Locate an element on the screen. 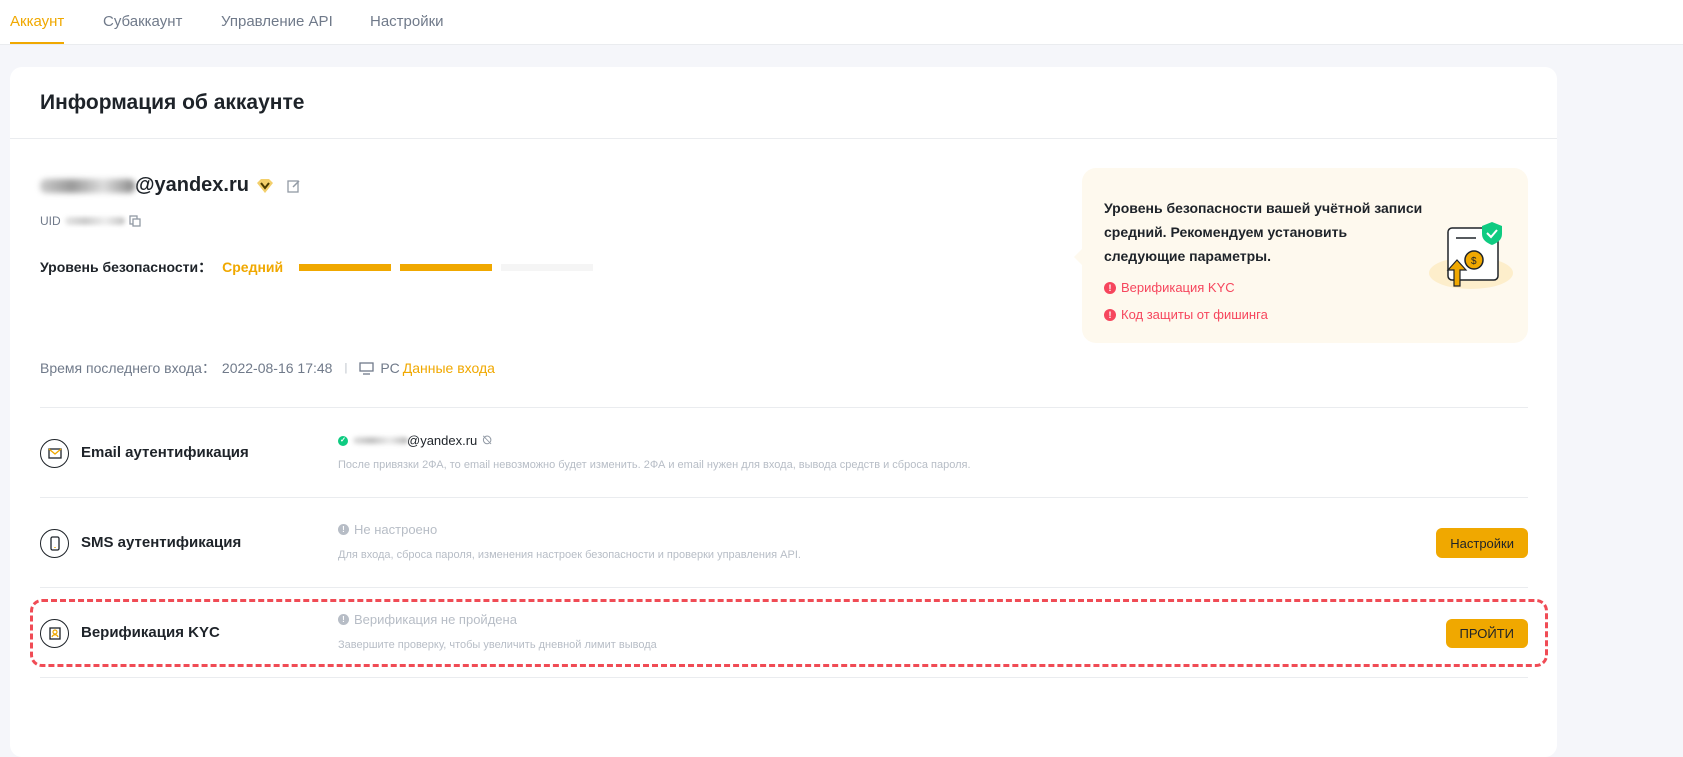 The height and width of the screenshot is (757, 1683). recommend-antiphishing-label: Код защиты от фишинга is located at coordinates (1194, 314).